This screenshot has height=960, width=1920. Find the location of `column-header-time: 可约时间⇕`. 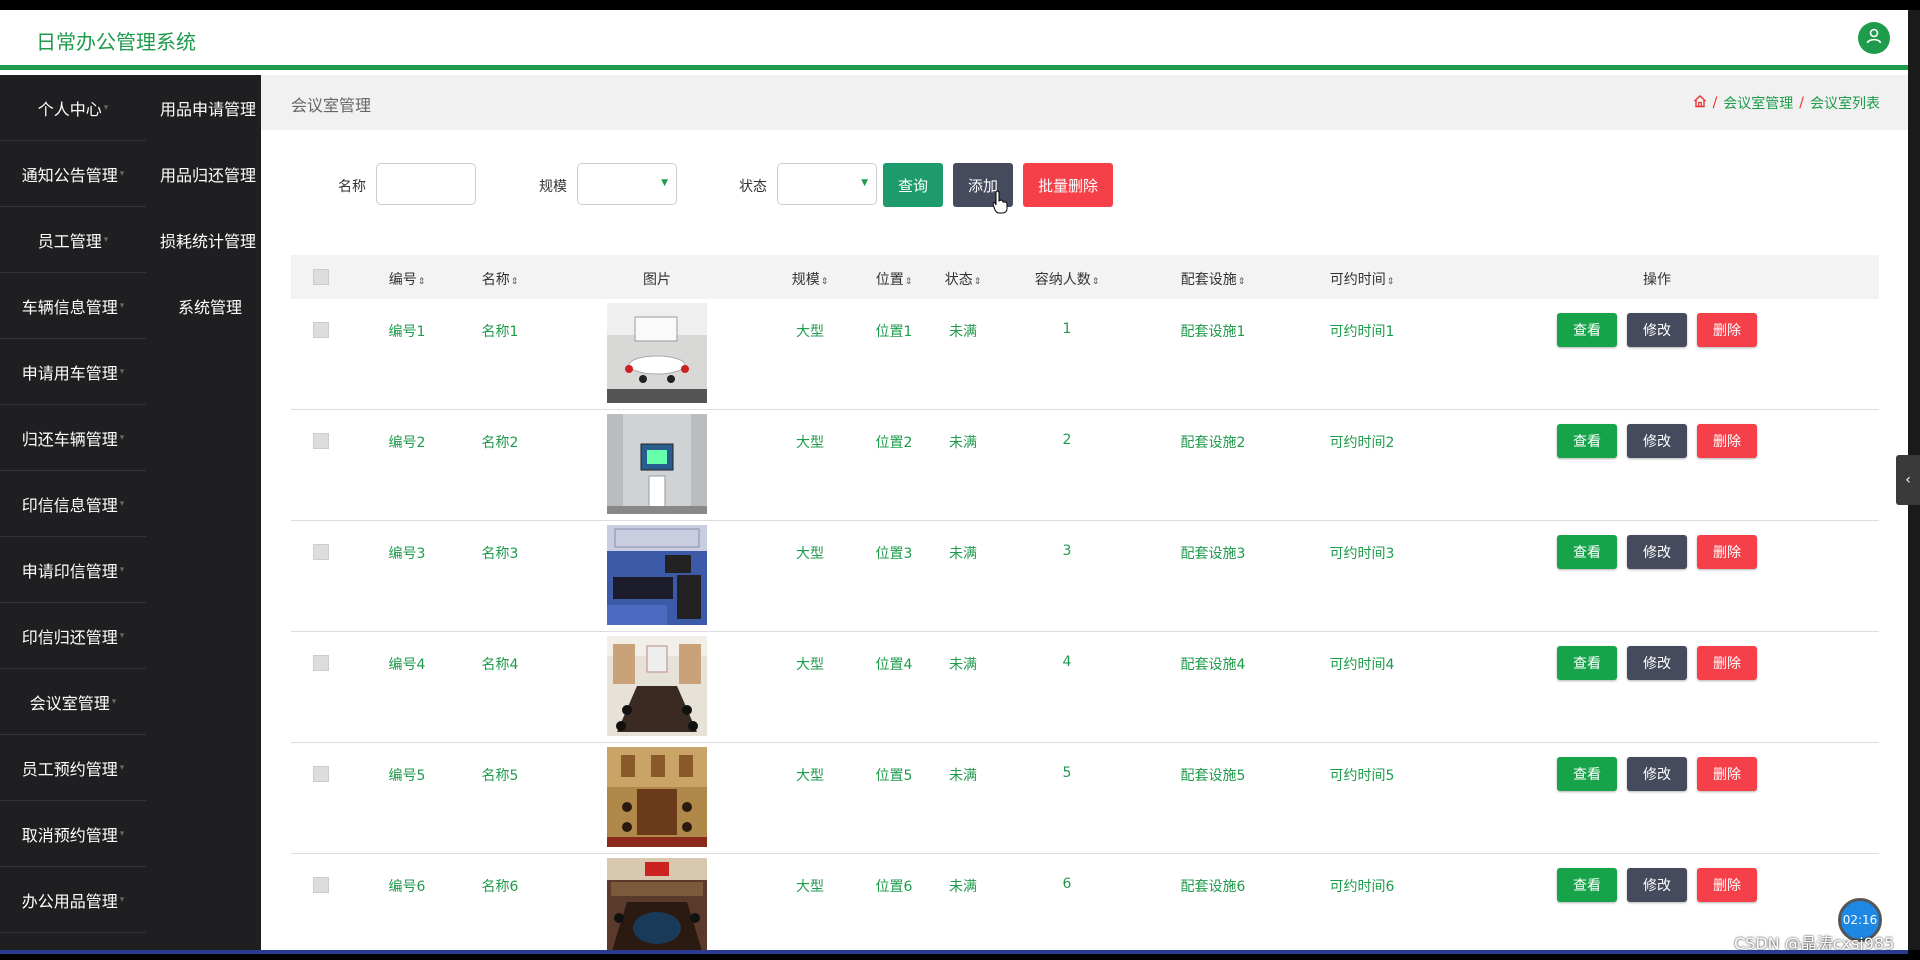

column-header-time: 可约时间⇕ is located at coordinates (1362, 279).